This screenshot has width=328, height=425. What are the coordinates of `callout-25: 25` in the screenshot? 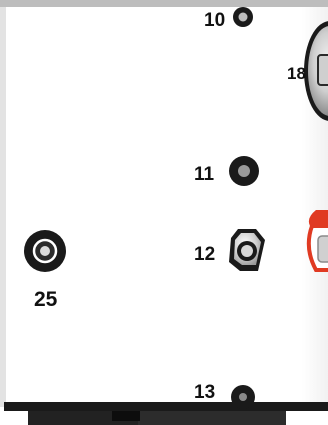 It's located at (46, 299).